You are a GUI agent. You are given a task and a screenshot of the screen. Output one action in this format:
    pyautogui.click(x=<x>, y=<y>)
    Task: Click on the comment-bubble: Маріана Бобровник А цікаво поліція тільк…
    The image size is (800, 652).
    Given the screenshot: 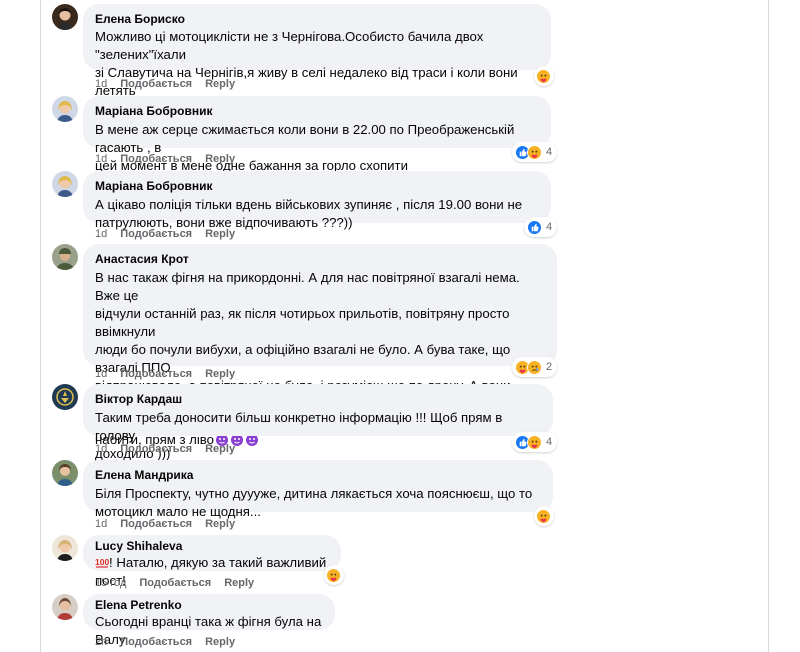 What is the action you would take?
    pyautogui.click(x=317, y=200)
    